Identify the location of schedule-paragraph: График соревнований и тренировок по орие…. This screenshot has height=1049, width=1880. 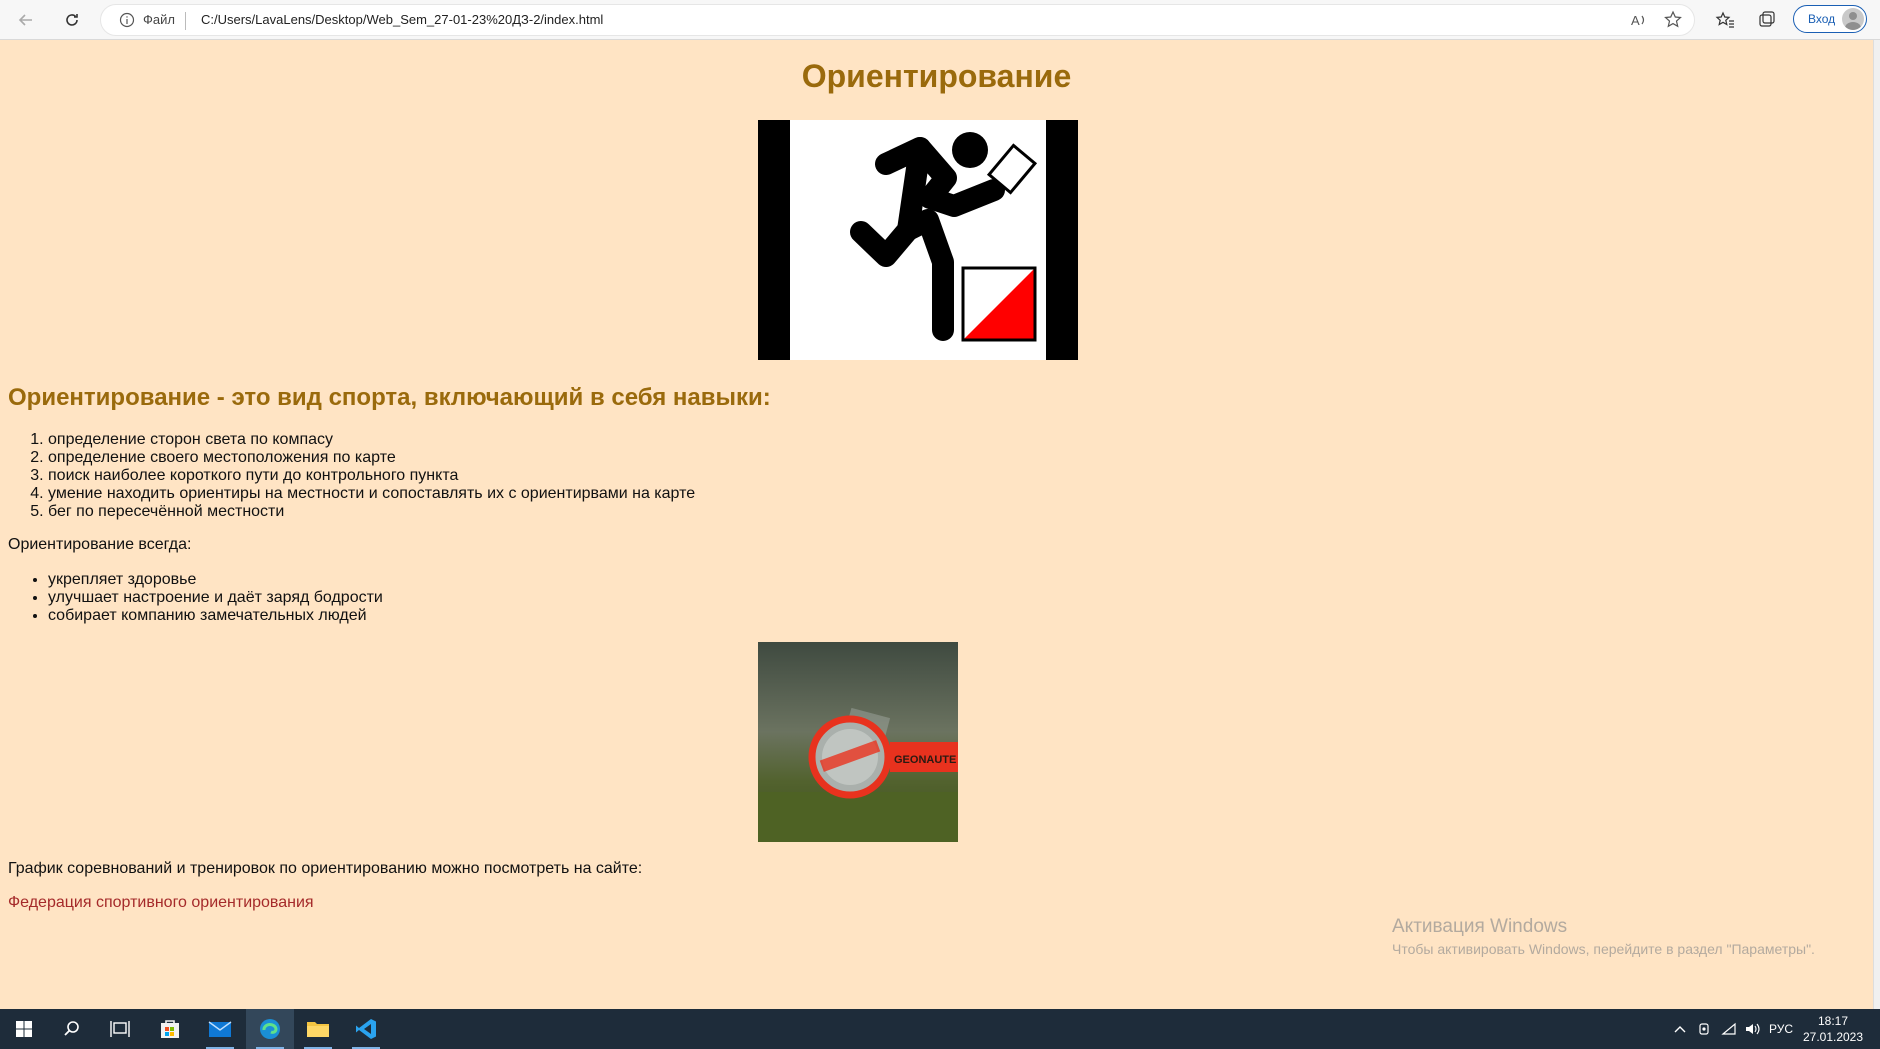
(325, 868).